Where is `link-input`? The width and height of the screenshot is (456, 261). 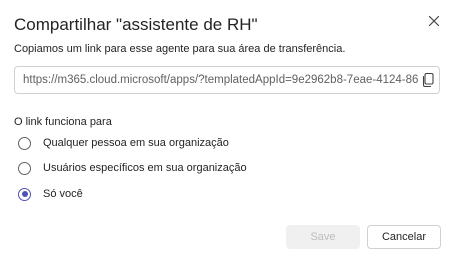 link-input is located at coordinates (220, 80).